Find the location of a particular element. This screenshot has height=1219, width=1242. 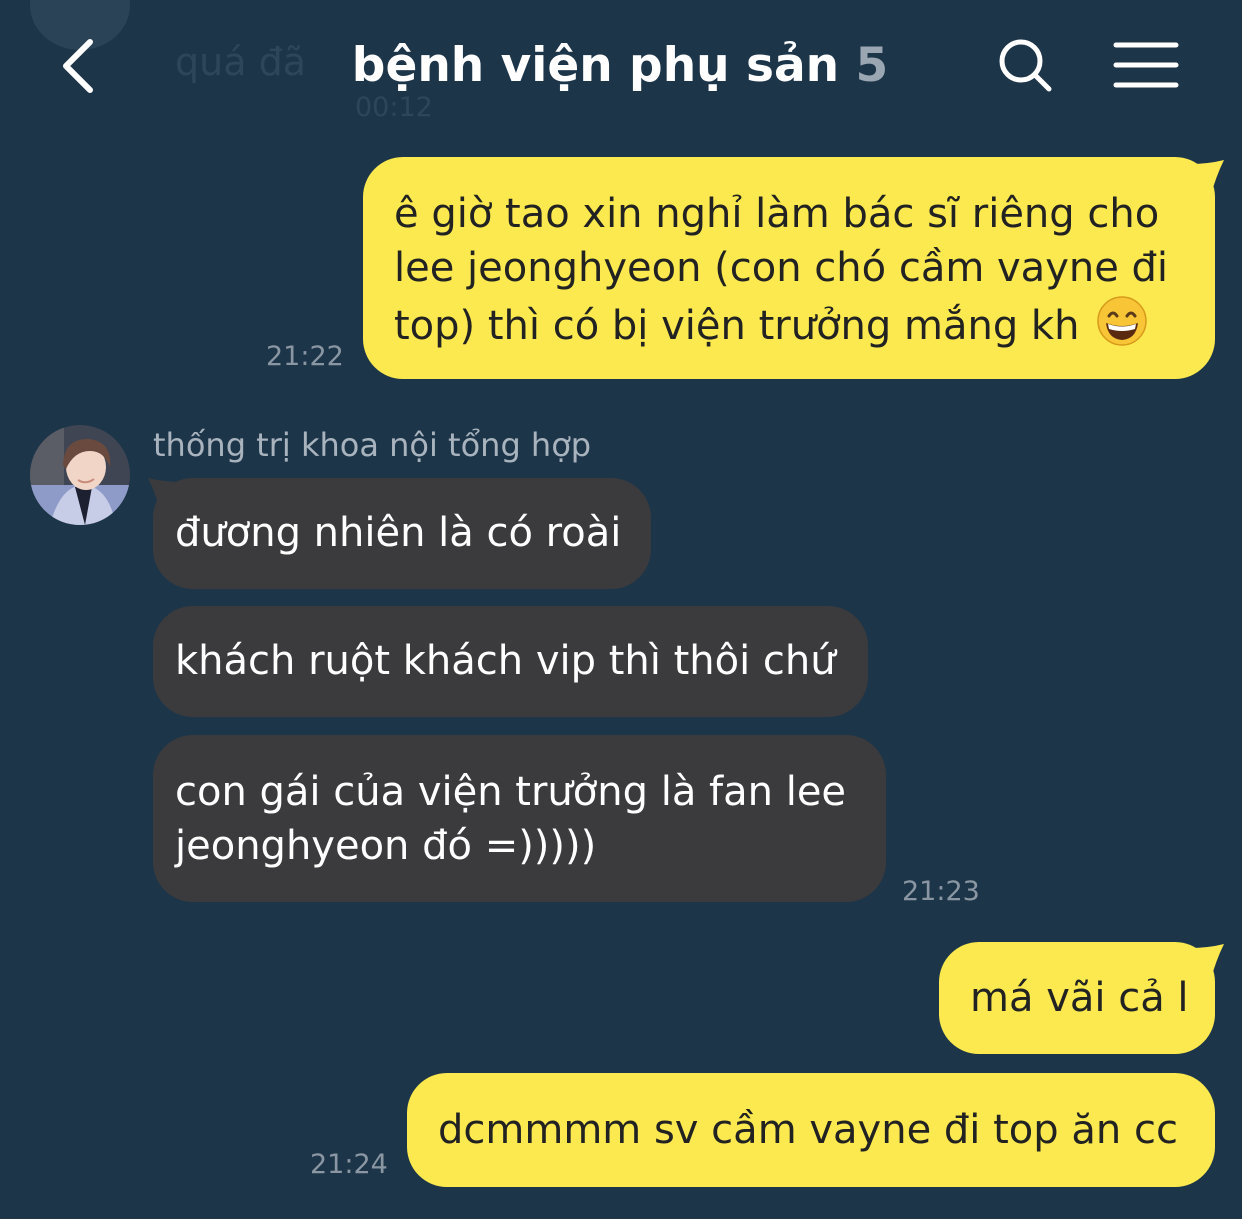

grinning-face-emoji-icon is located at coordinates (1122, 321).